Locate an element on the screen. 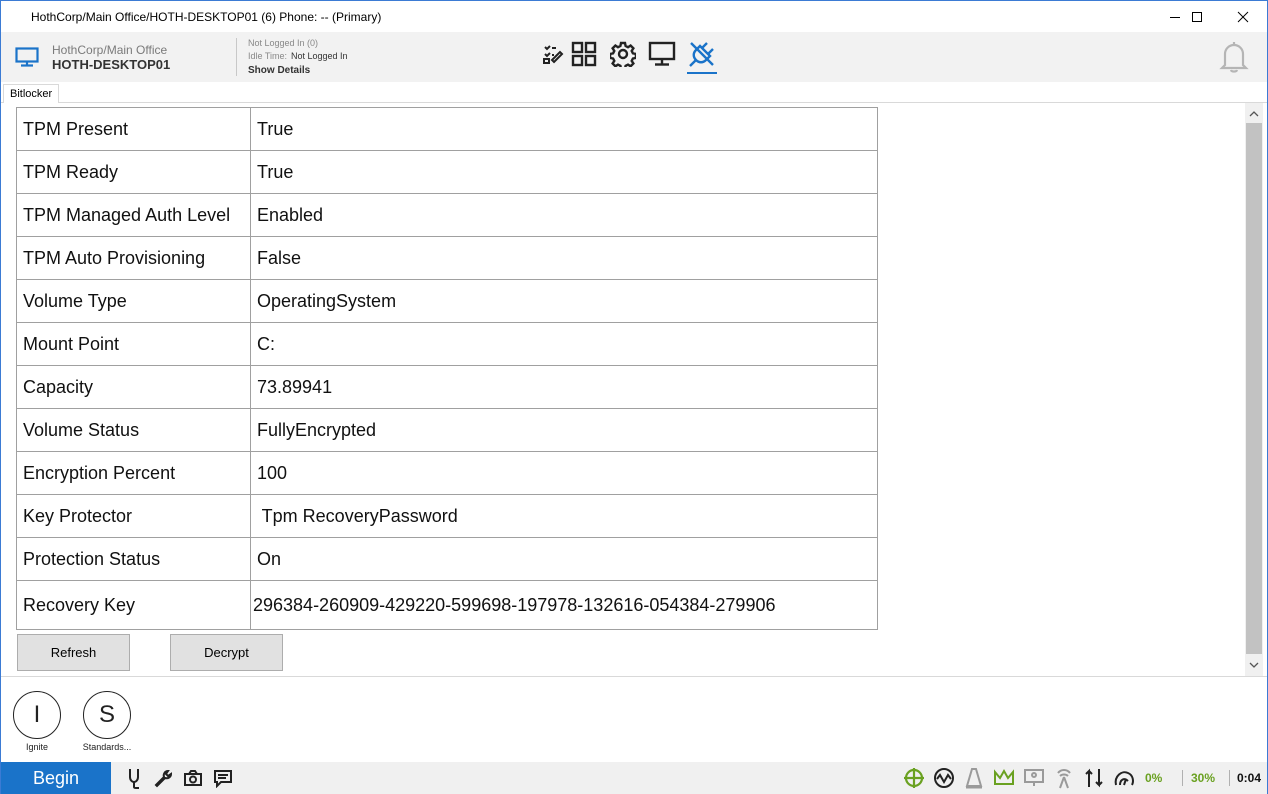  grid-apps-icon is located at coordinates (584, 54).